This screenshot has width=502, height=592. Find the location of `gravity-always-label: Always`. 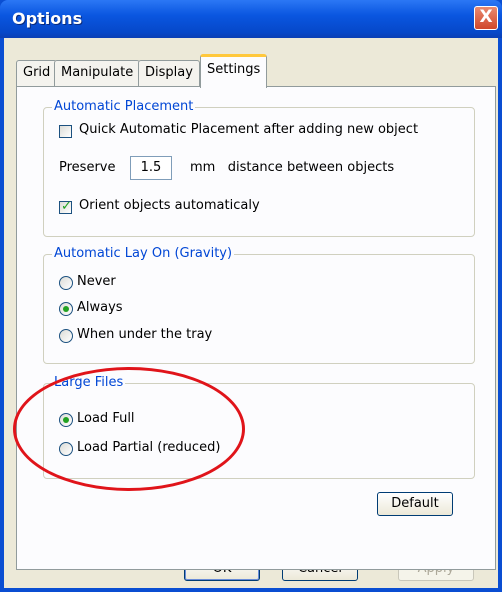

gravity-always-label: Always is located at coordinates (100, 307).